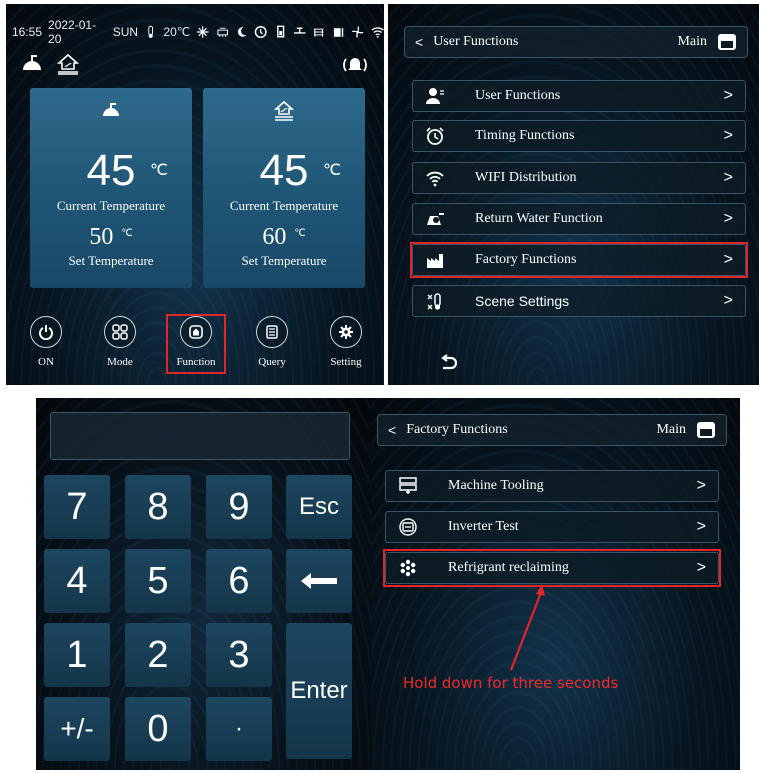 This screenshot has width=759, height=772. I want to click on key-1: 1, so click(77, 655).